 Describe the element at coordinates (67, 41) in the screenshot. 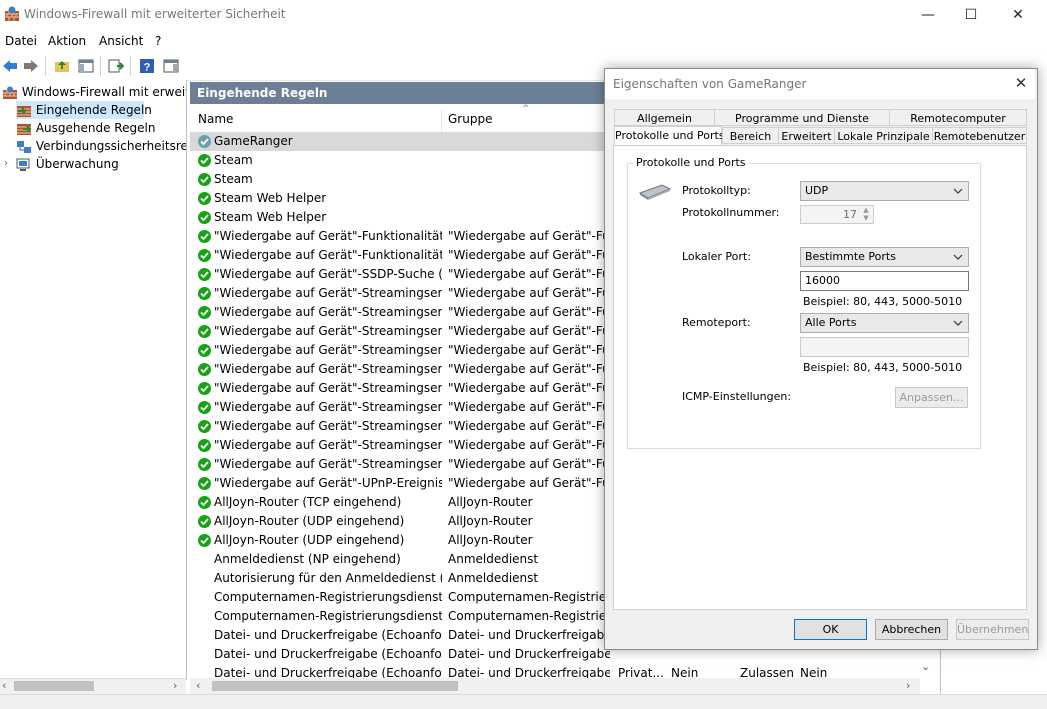

I see `menu-aktion: Aktion` at that location.